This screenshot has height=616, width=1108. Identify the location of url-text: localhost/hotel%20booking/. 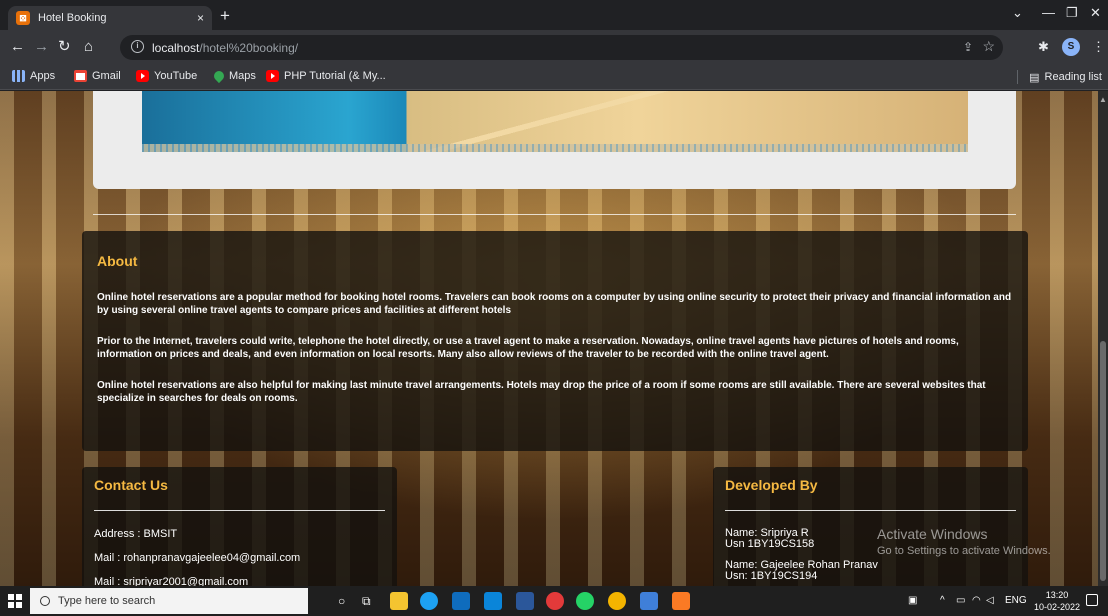
(225, 48).